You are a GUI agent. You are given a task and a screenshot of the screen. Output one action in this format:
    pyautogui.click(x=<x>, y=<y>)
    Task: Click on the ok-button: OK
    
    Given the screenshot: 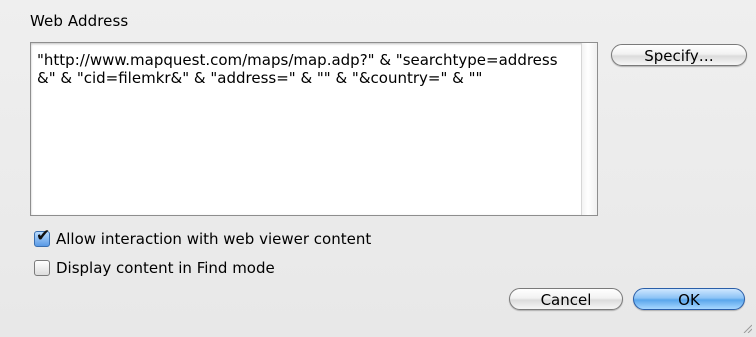 What is the action you would take?
    pyautogui.click(x=689, y=299)
    